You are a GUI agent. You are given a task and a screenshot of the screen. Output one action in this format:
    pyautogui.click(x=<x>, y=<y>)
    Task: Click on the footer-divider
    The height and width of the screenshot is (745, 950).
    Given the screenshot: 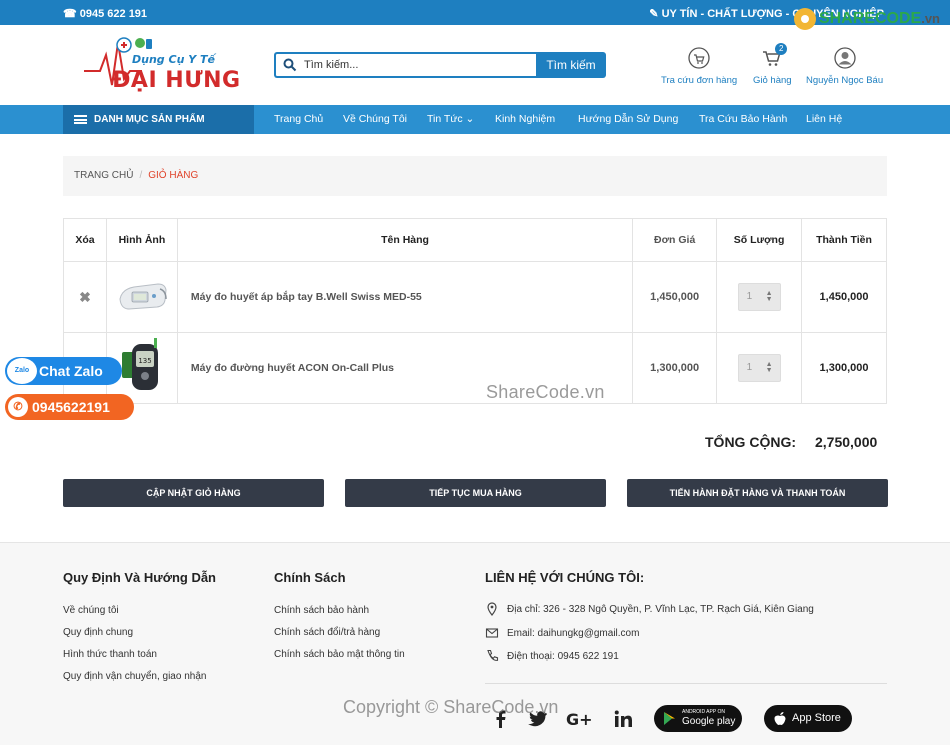 What is the action you would take?
    pyautogui.click(x=686, y=683)
    